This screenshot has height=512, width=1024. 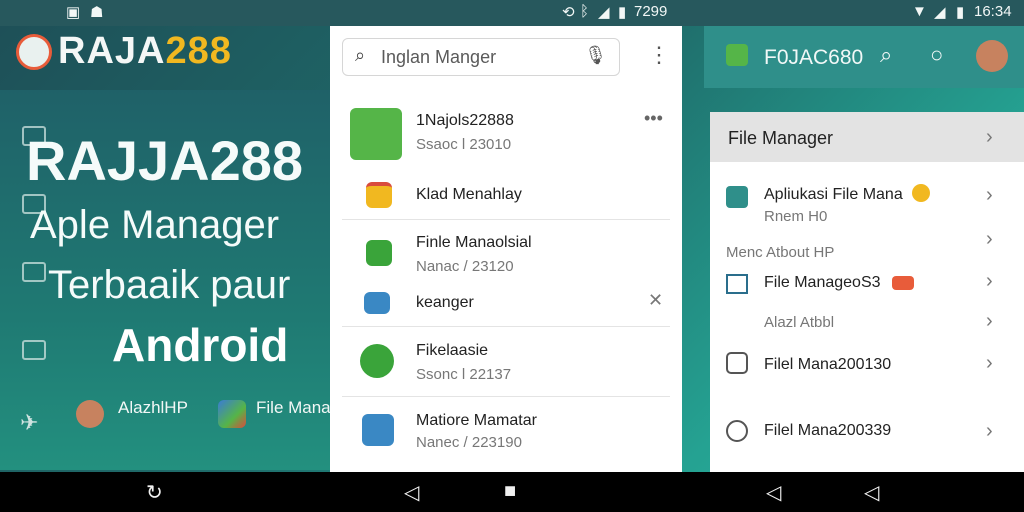 What do you see at coordinates (469, 195) in the screenshot?
I see `list-item-title: Klad Menahlay` at bounding box center [469, 195].